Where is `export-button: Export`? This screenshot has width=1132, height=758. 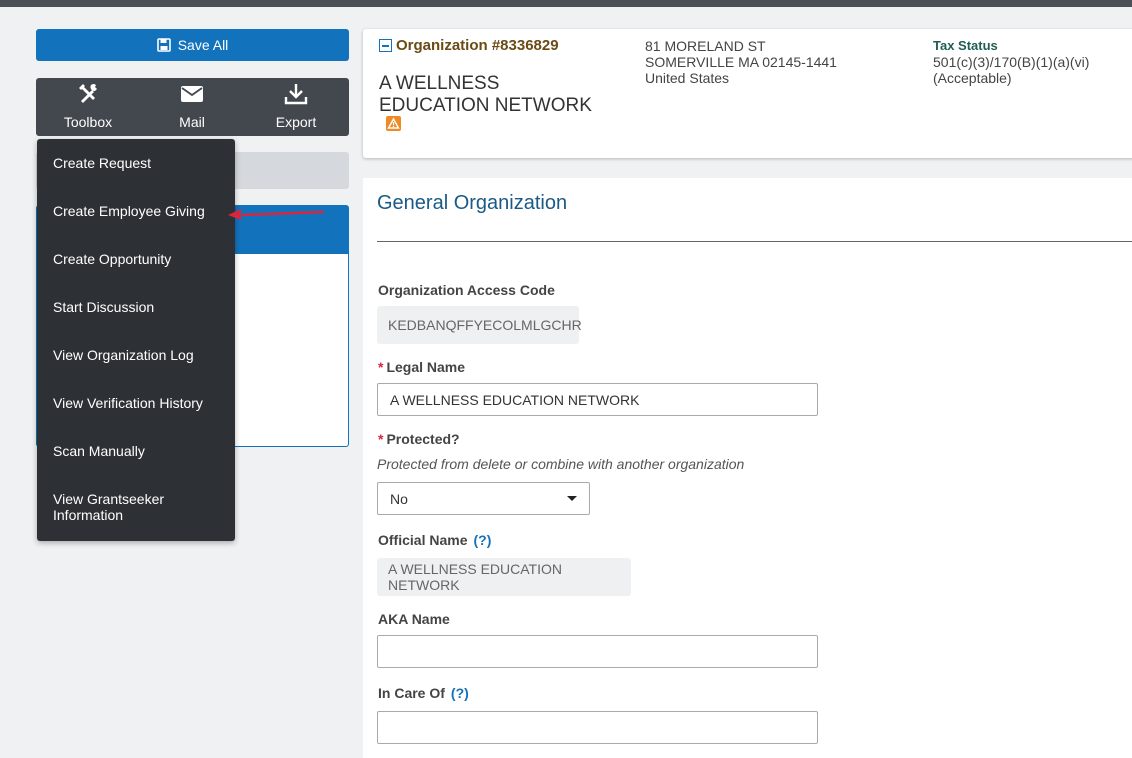
export-button: Export is located at coordinates (296, 107).